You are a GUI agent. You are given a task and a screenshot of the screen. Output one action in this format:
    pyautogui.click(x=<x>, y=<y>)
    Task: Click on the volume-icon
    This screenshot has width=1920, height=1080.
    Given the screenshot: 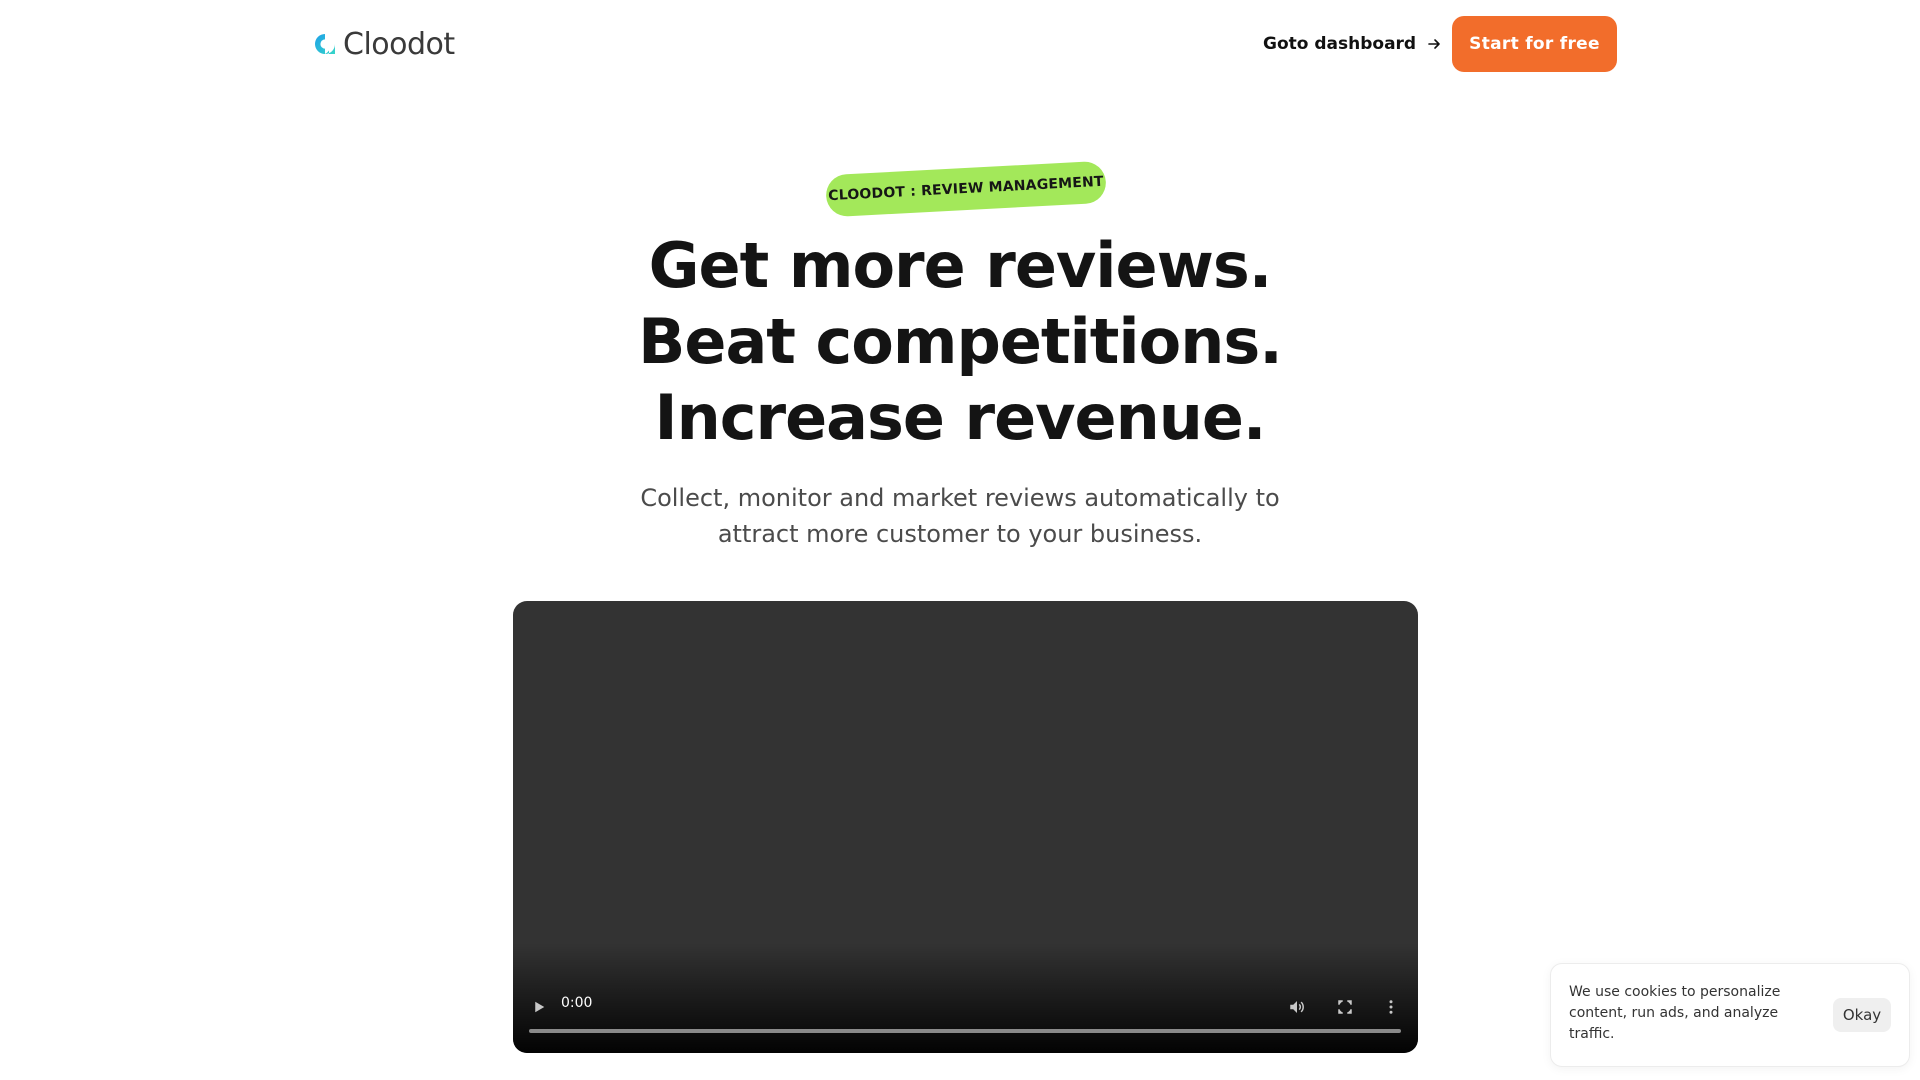 What is the action you would take?
    pyautogui.click(x=1297, y=1007)
    